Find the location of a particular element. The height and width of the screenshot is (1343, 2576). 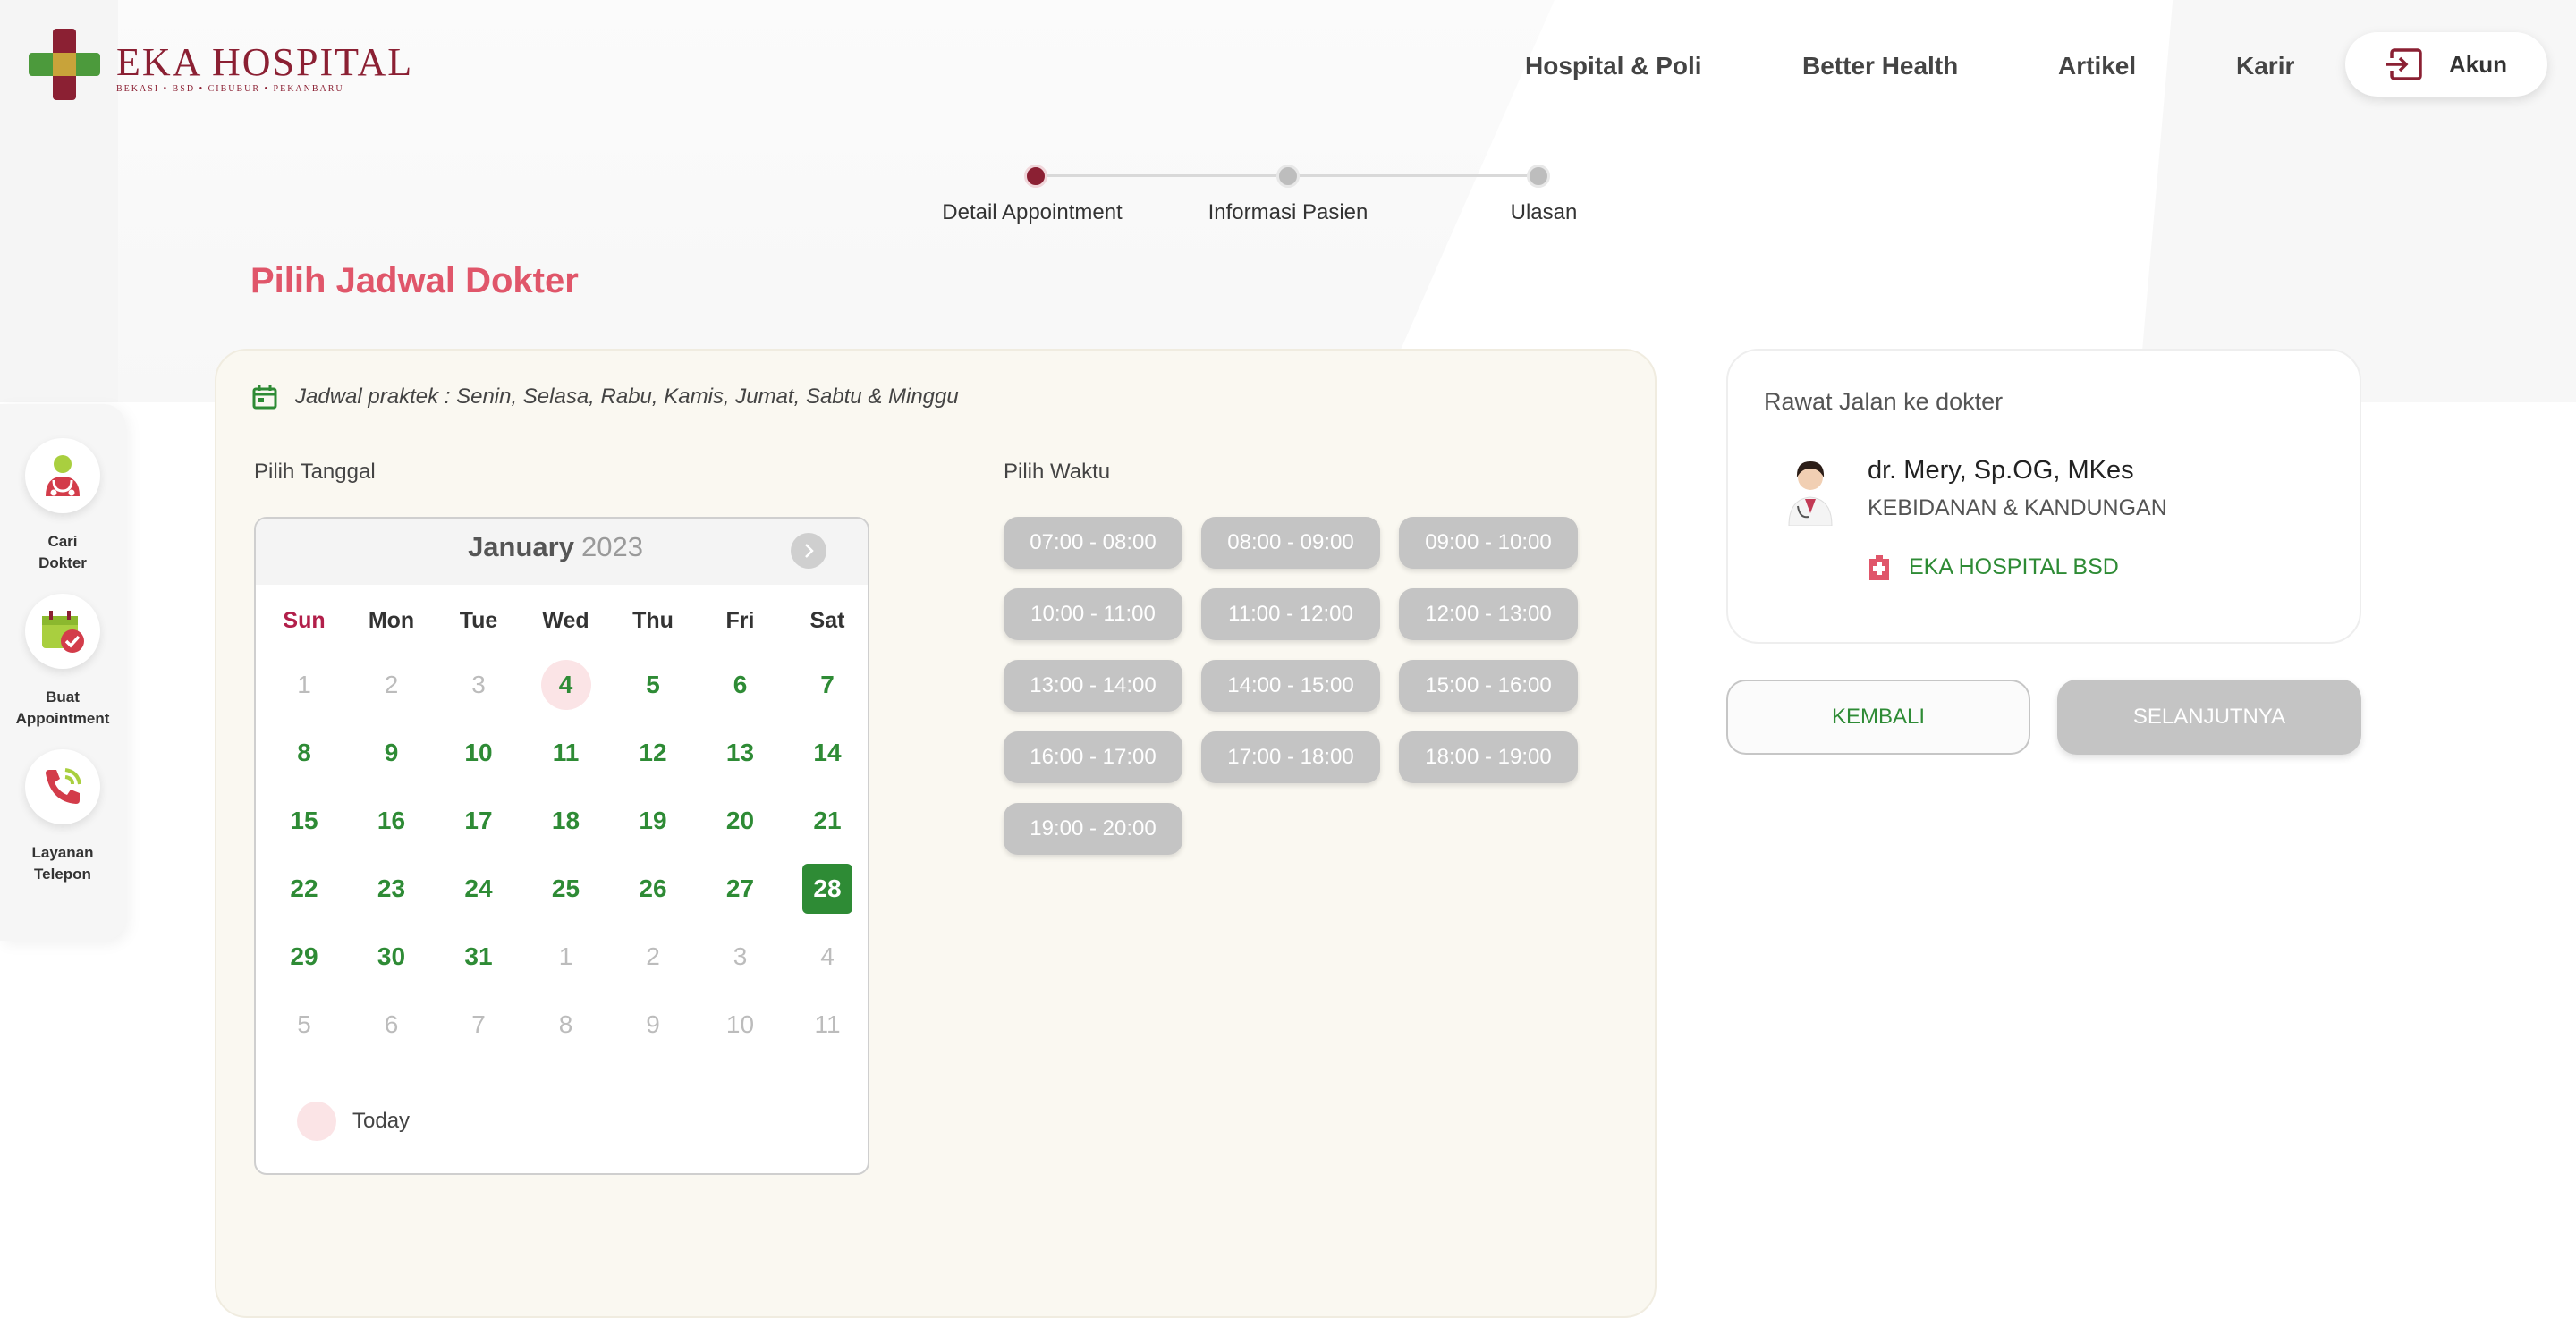

weekday-header: Thu is located at coordinates (653, 621).